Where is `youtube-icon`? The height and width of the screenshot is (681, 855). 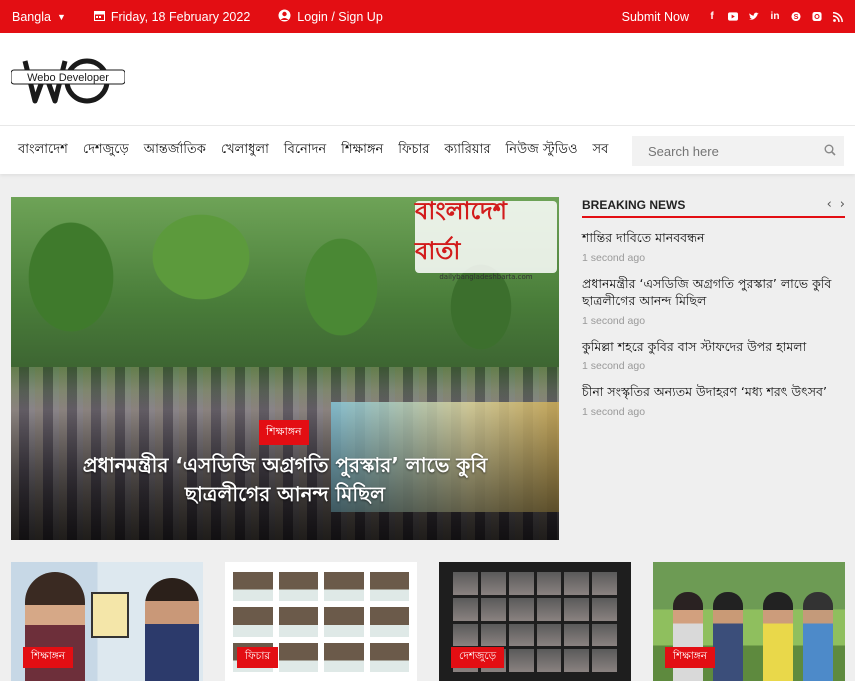
youtube-icon is located at coordinates (733, 16).